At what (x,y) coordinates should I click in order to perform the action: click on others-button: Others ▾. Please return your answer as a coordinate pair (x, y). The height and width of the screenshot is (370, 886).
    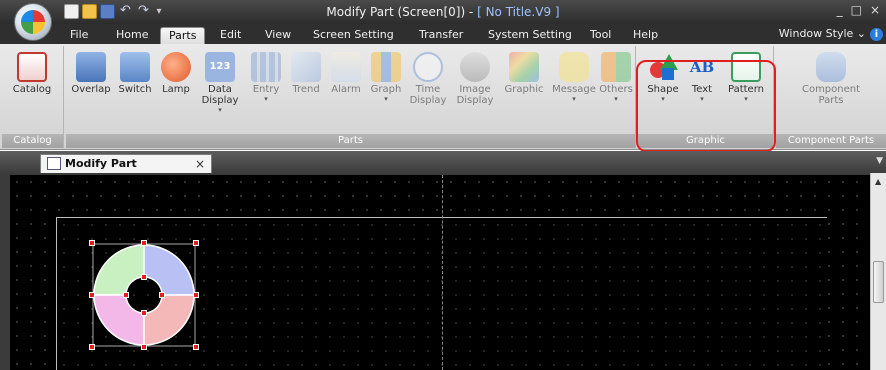
    Looking at the image, I should click on (616, 75).